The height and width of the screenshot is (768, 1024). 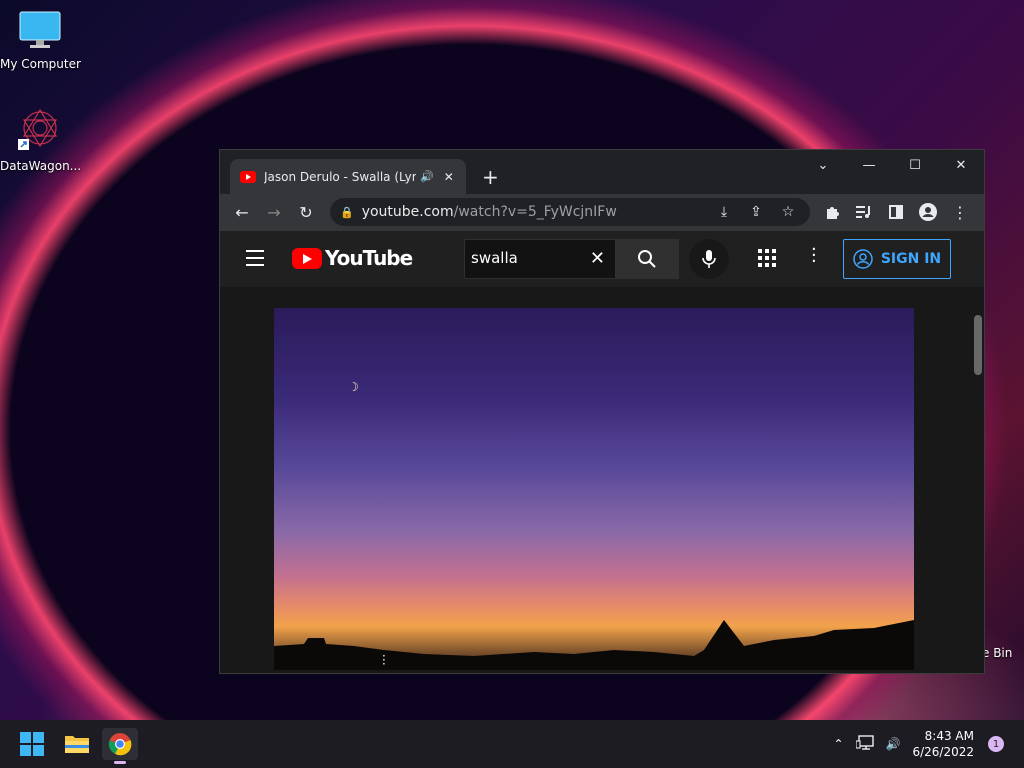 I want to click on search-button, so click(x=647, y=259).